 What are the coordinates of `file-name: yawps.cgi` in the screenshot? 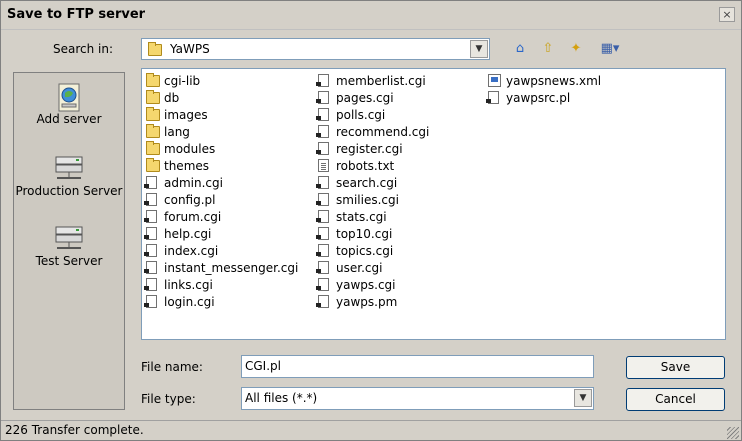 It's located at (366, 285).